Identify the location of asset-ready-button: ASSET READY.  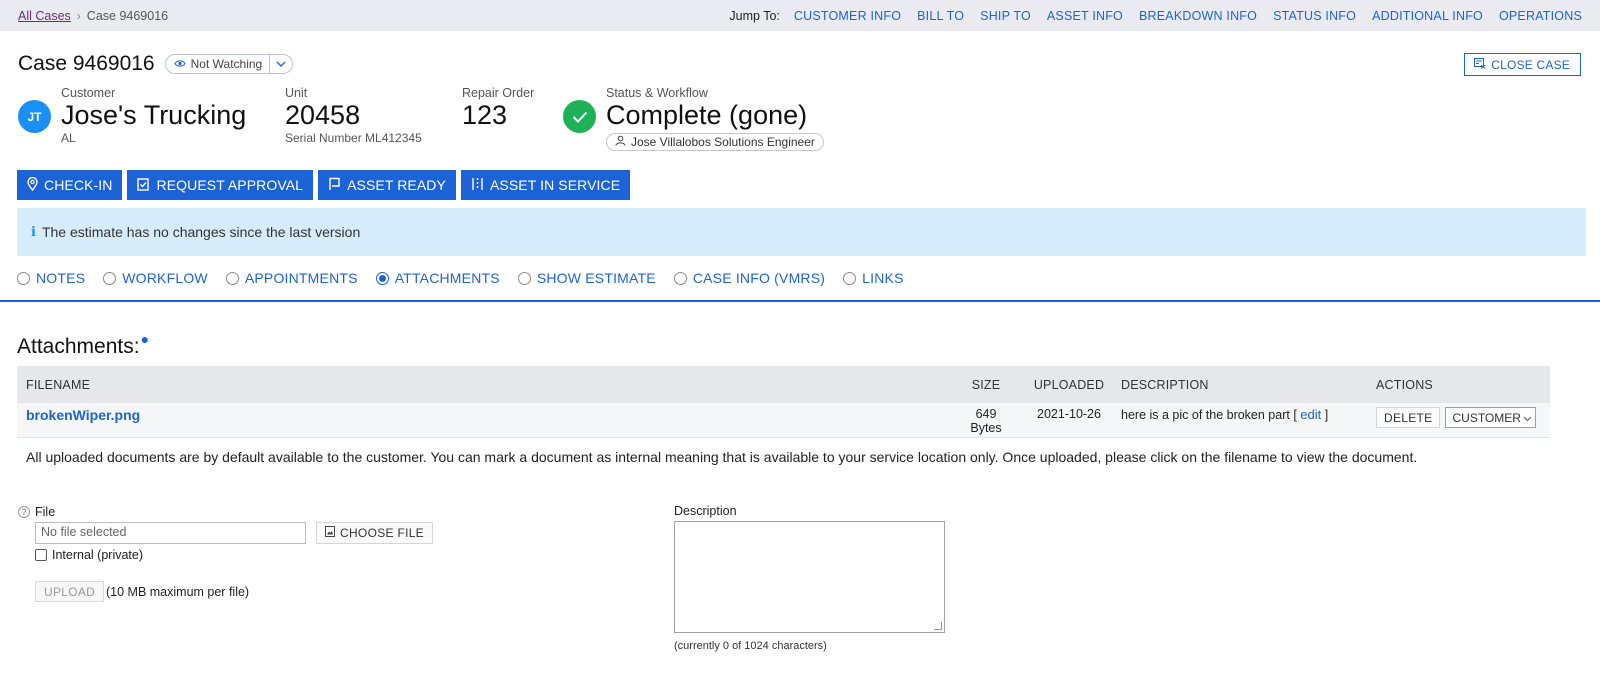
(387, 185).